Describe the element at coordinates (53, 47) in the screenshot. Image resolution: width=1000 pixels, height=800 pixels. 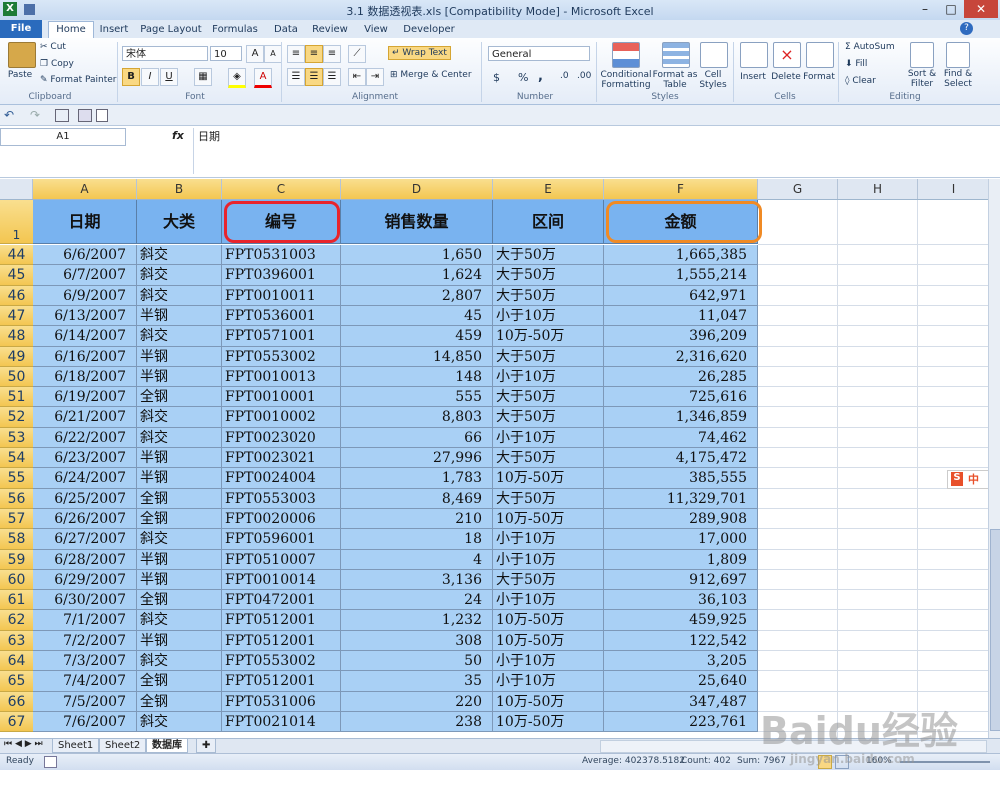
I see `cut-button: ✂ Cut` at that location.